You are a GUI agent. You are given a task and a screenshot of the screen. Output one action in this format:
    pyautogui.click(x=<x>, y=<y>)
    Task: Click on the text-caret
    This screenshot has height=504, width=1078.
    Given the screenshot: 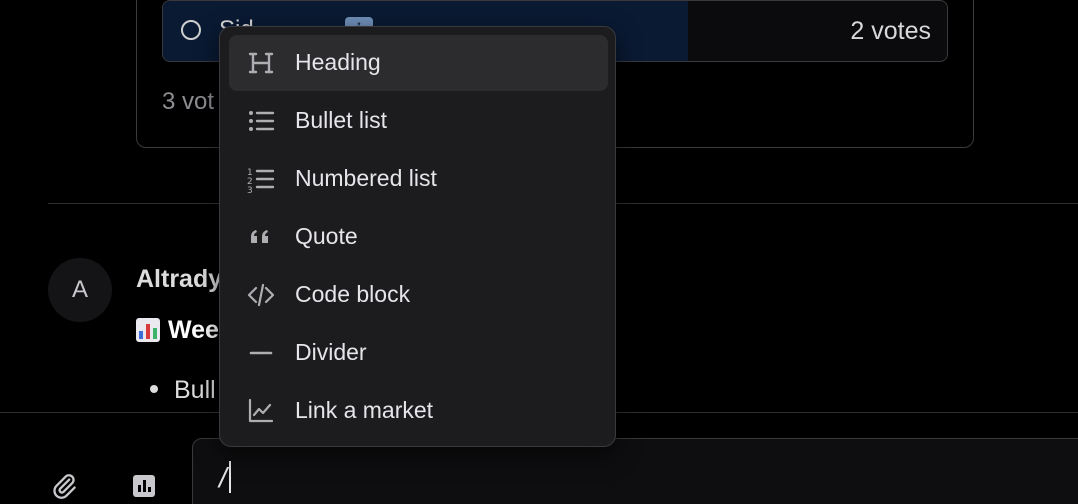 What is the action you would take?
    pyautogui.click(x=229, y=477)
    